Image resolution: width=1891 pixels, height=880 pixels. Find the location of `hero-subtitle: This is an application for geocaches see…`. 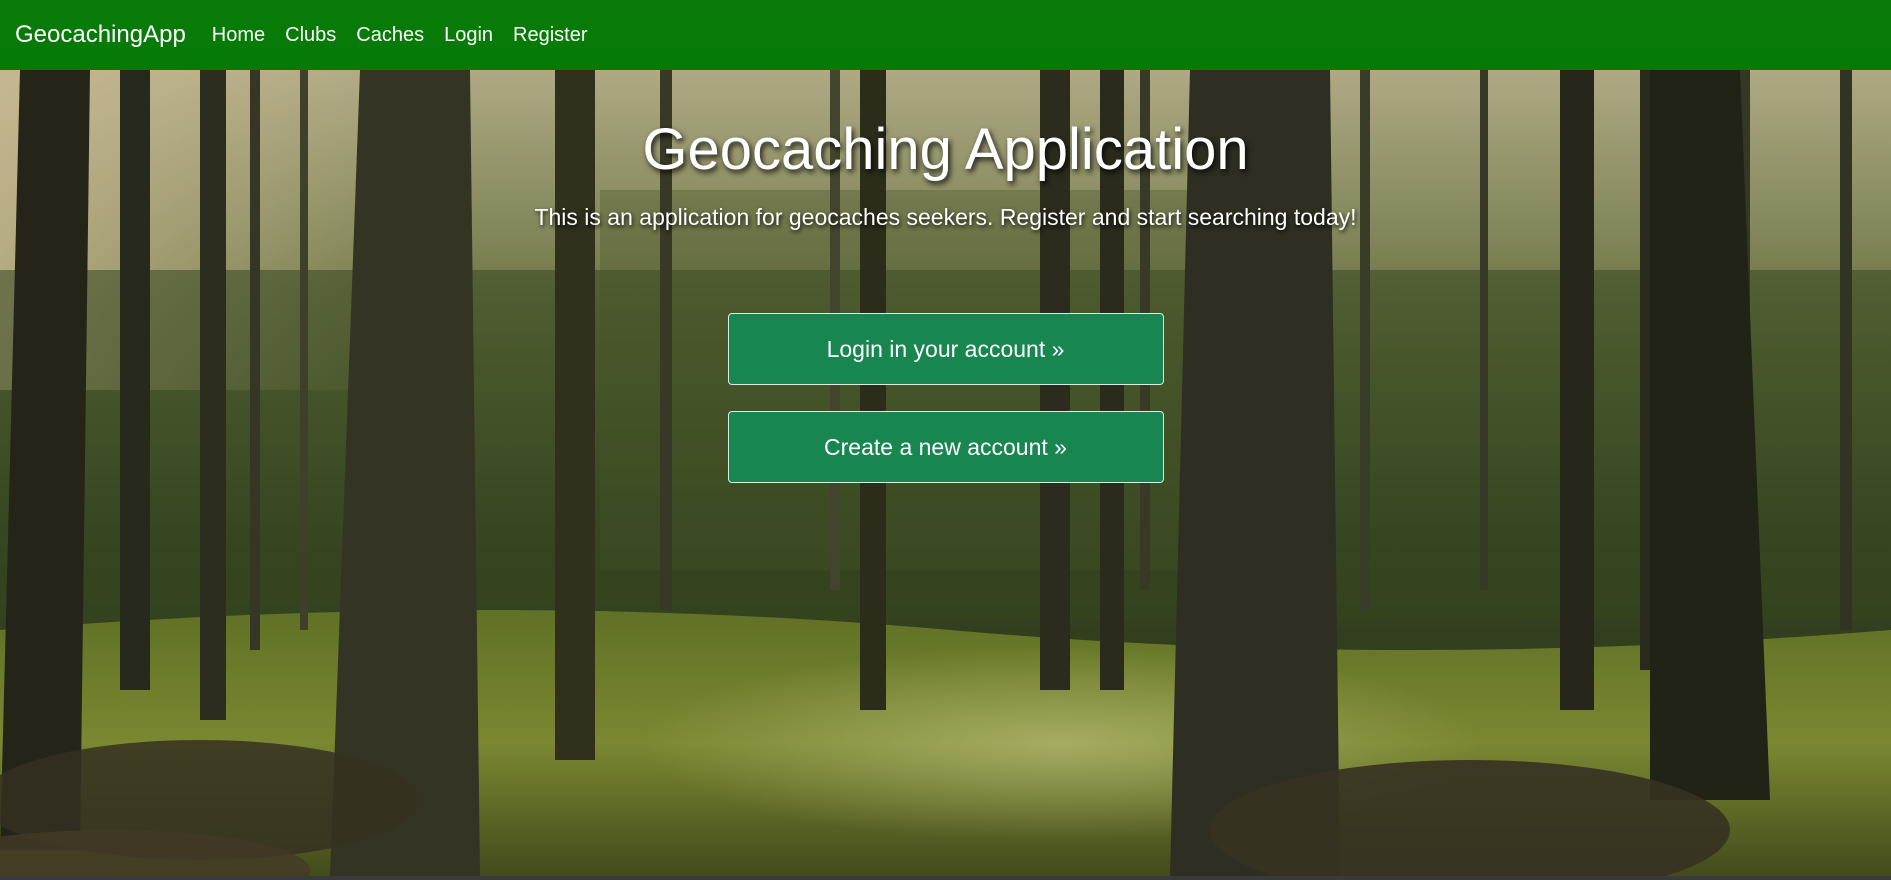

hero-subtitle: This is an application for geocaches see… is located at coordinates (945, 216).